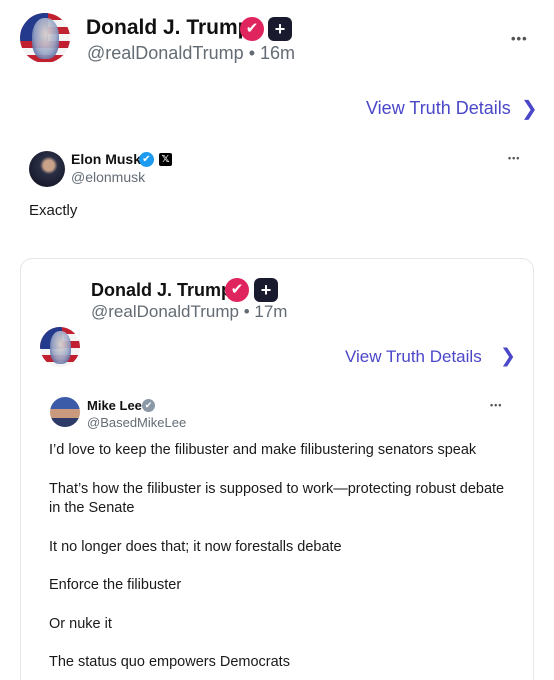 The image size is (554, 680). I want to click on mike-tweet-line-5: Enforce the filibuster, so click(115, 585).